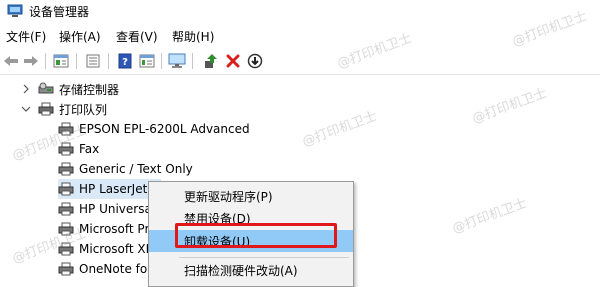 The image size is (600, 287). What do you see at coordinates (164, 129) in the screenshot?
I see `tree-item-label: EPSON EPL-6200L Advanced` at bounding box center [164, 129].